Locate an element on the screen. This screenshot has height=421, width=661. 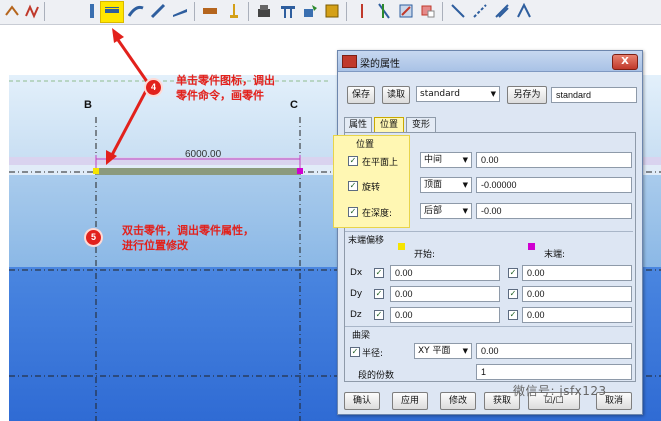
dy-start-input: 0.00 is located at coordinates (445, 294).